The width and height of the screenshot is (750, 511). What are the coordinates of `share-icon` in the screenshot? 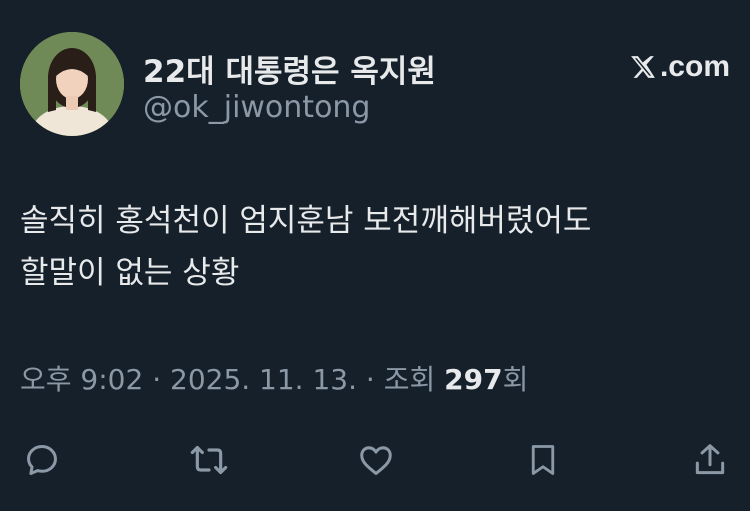 It's located at (710, 459).